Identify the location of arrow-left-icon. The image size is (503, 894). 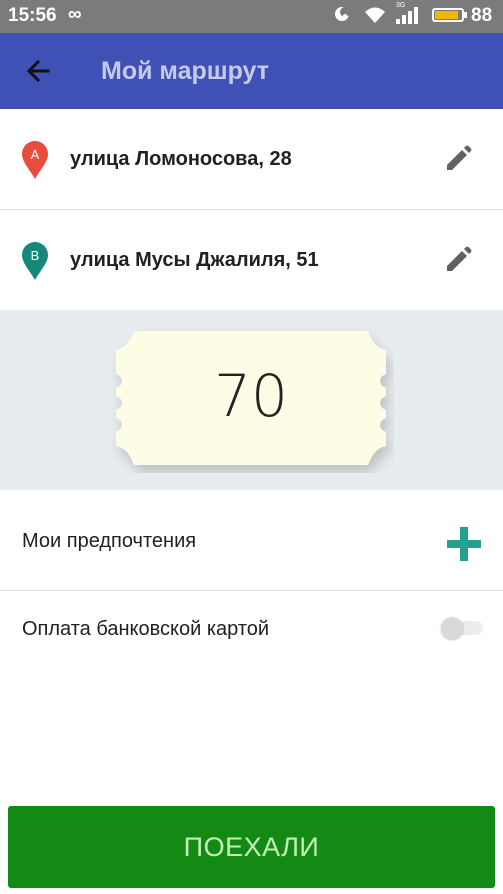
(39, 71).